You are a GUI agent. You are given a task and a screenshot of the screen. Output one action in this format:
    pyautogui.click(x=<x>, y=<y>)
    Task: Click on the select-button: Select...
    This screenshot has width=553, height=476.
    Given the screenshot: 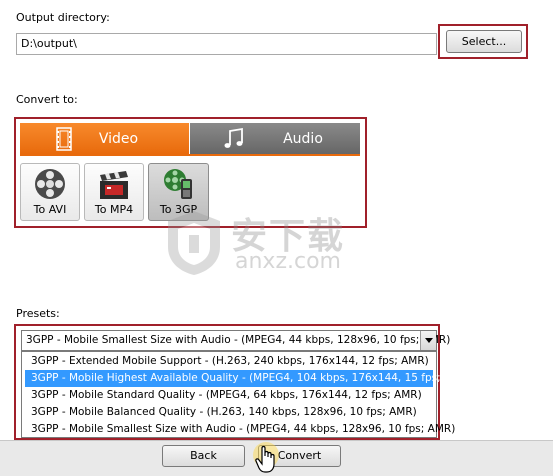 What is the action you would take?
    pyautogui.click(x=484, y=41)
    